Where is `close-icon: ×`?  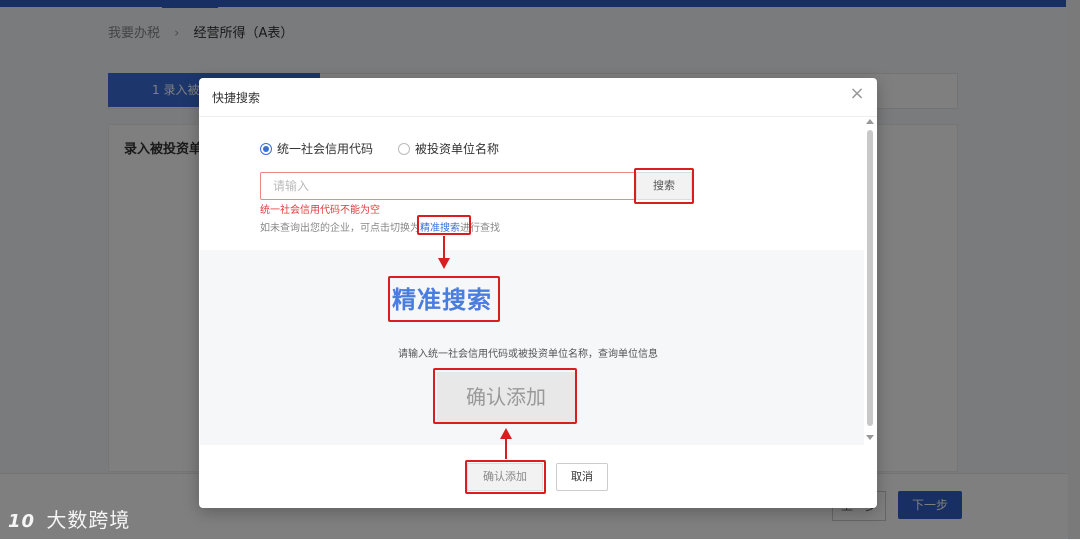 close-icon: × is located at coordinates (857, 94).